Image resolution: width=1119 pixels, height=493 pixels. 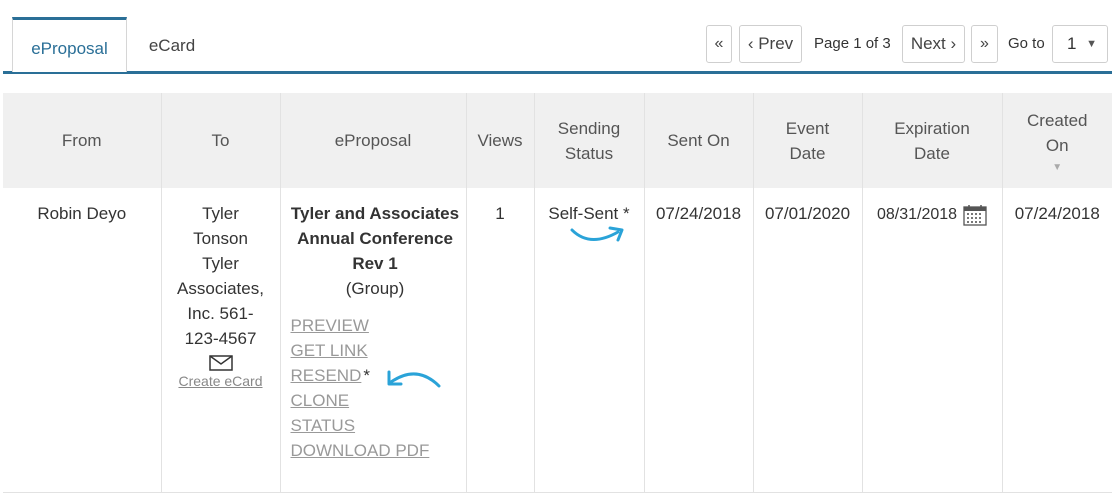 I want to click on status-link: STATUS, so click(x=323, y=425).